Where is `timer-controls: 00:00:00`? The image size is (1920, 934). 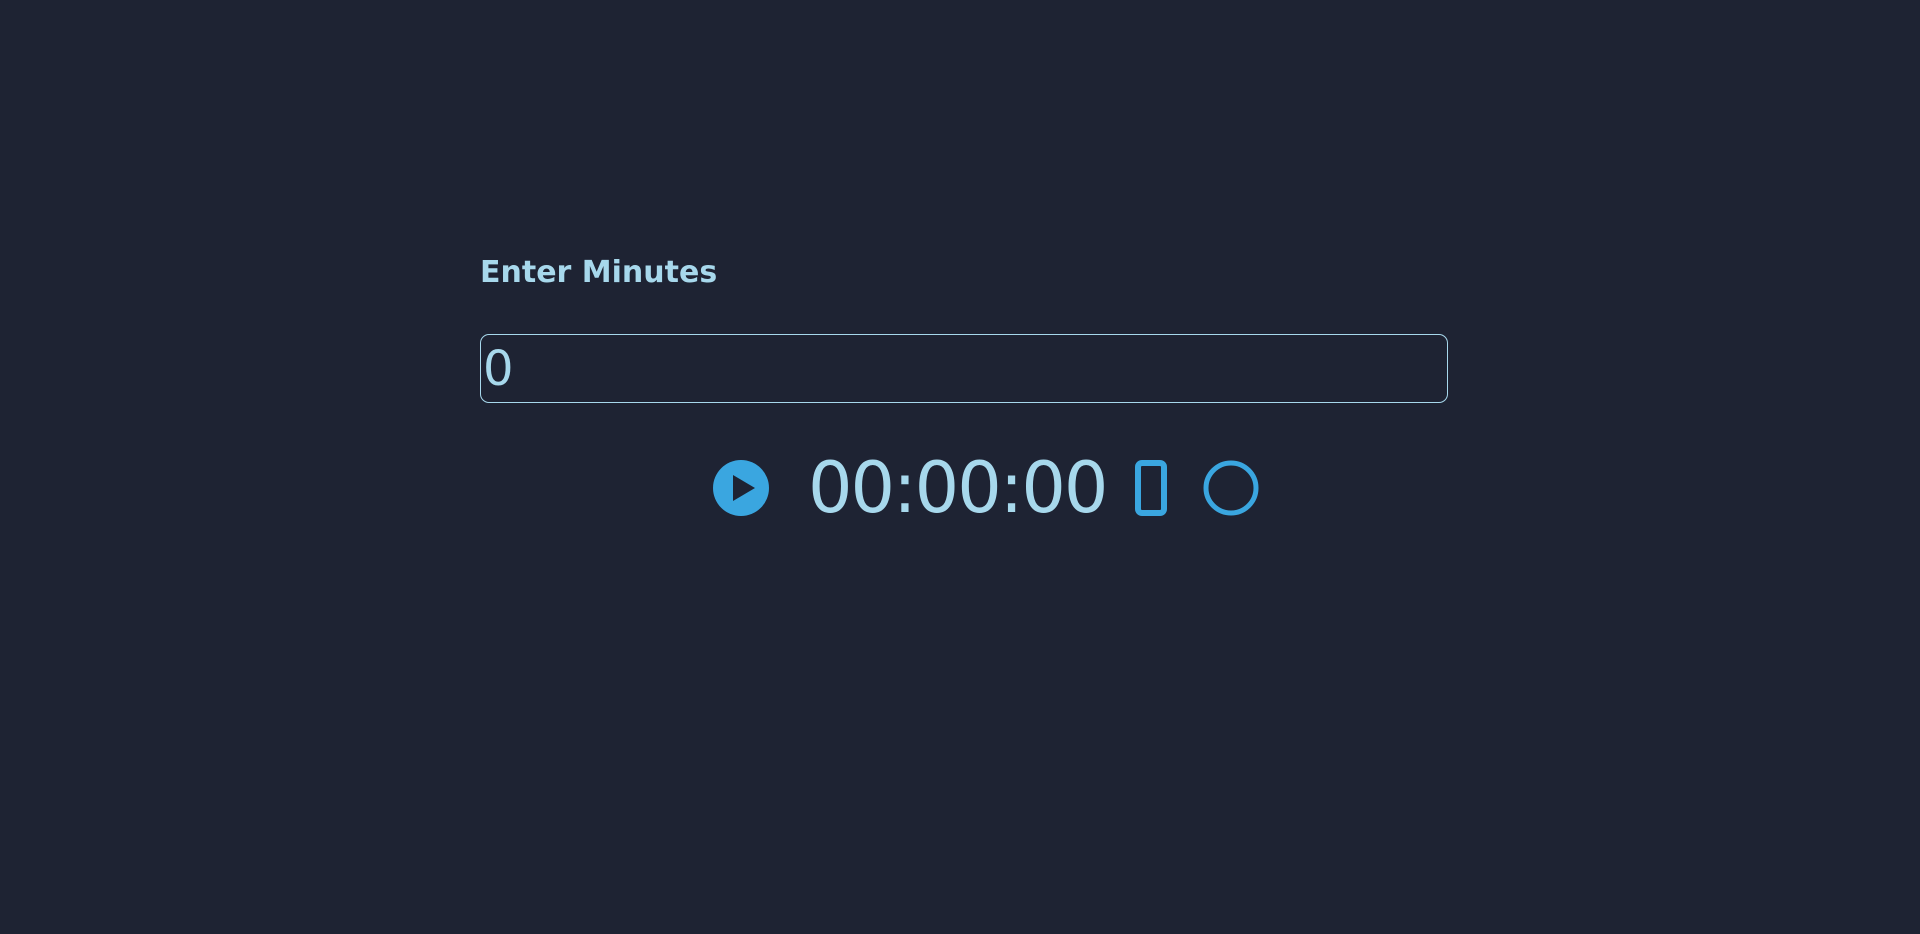
timer-controls: 00:00:00 is located at coordinates (960, 488).